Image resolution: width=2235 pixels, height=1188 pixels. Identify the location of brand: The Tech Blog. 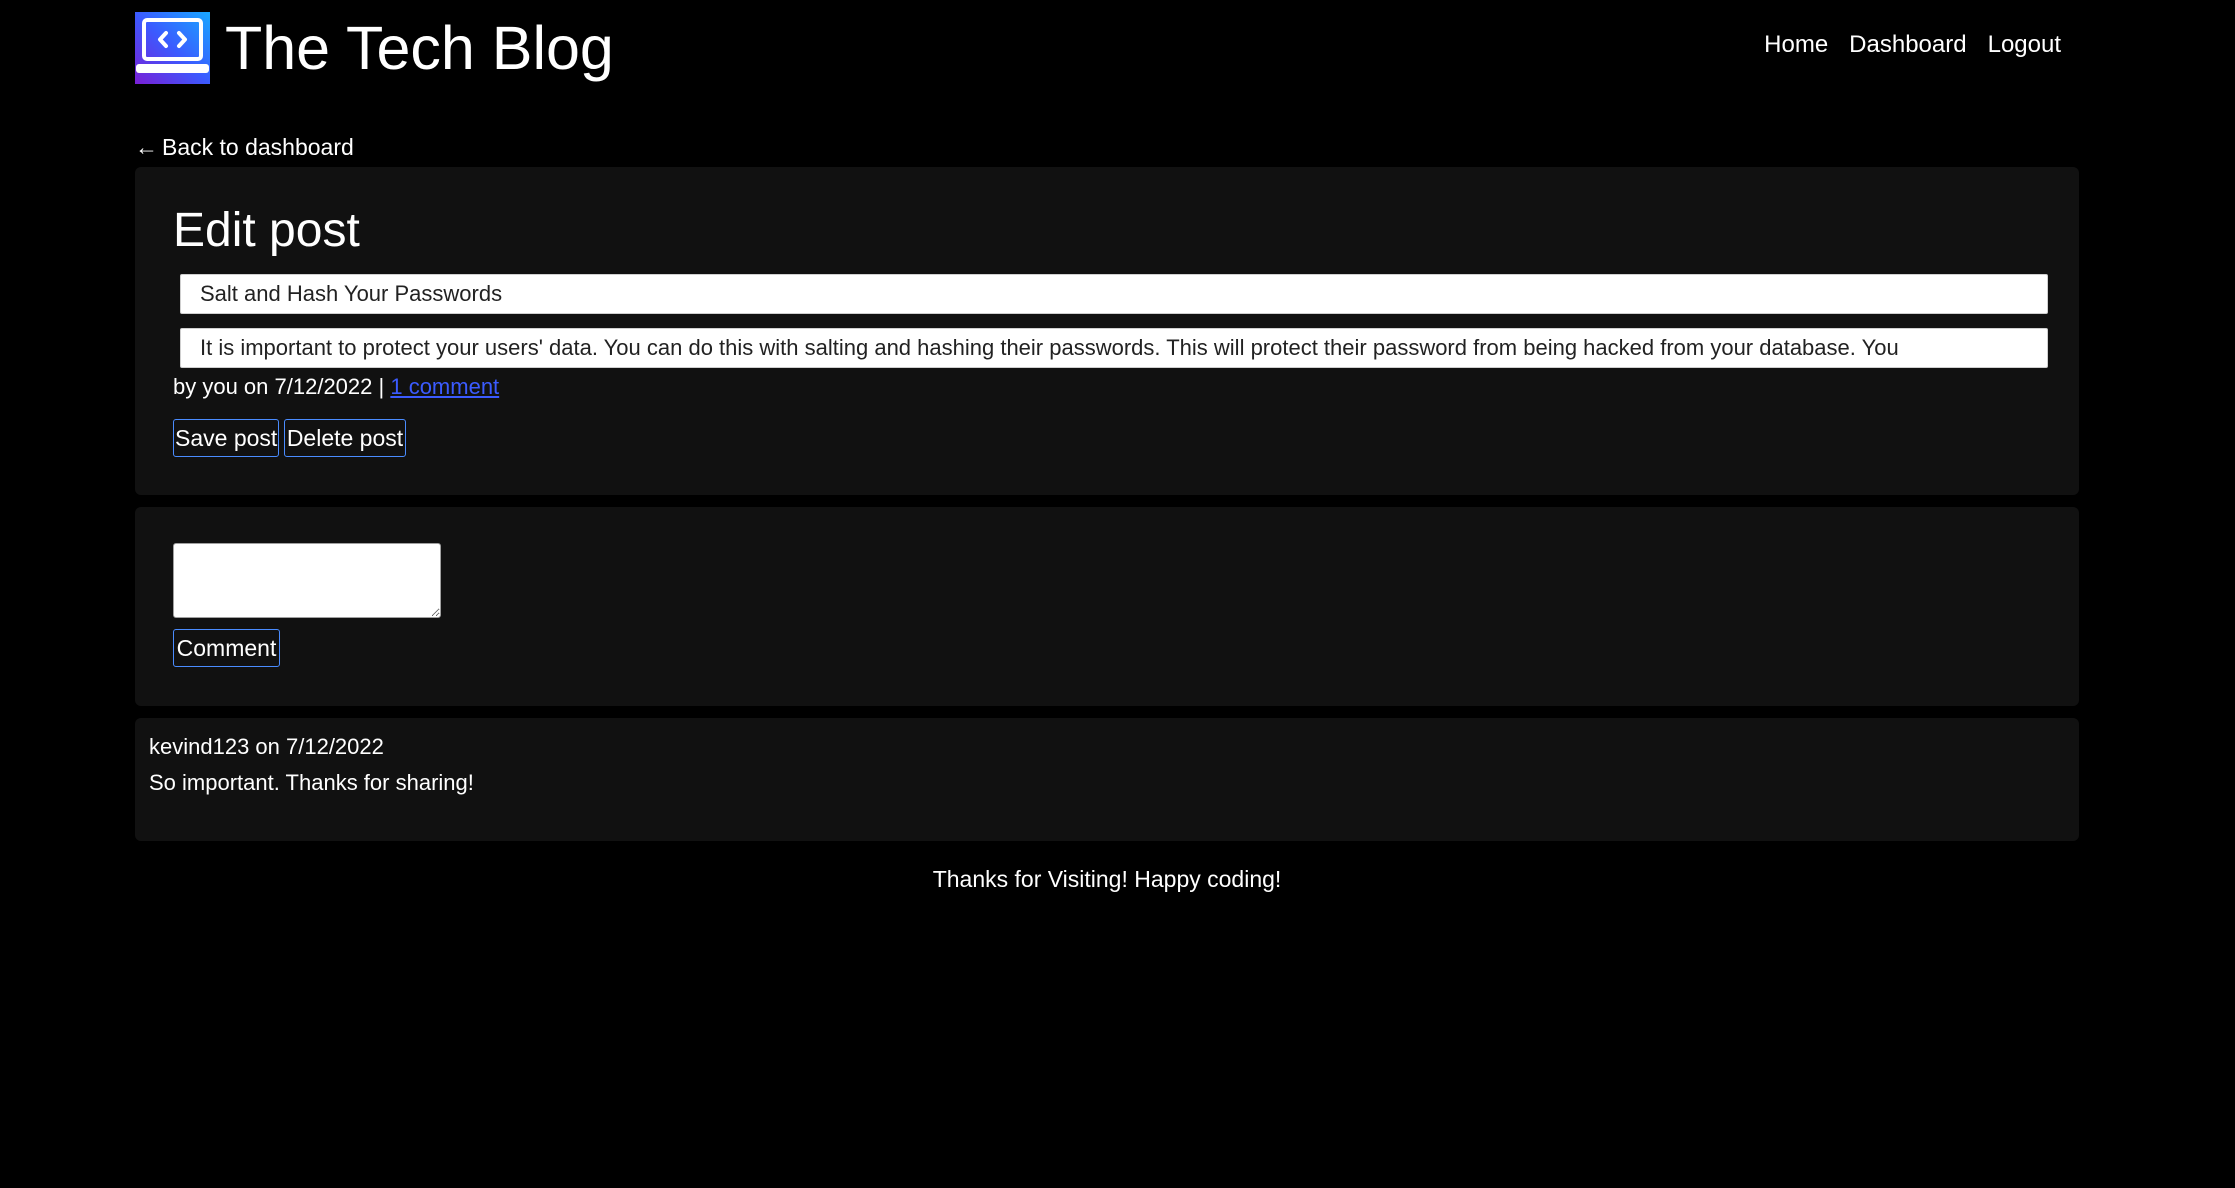
(374, 48).